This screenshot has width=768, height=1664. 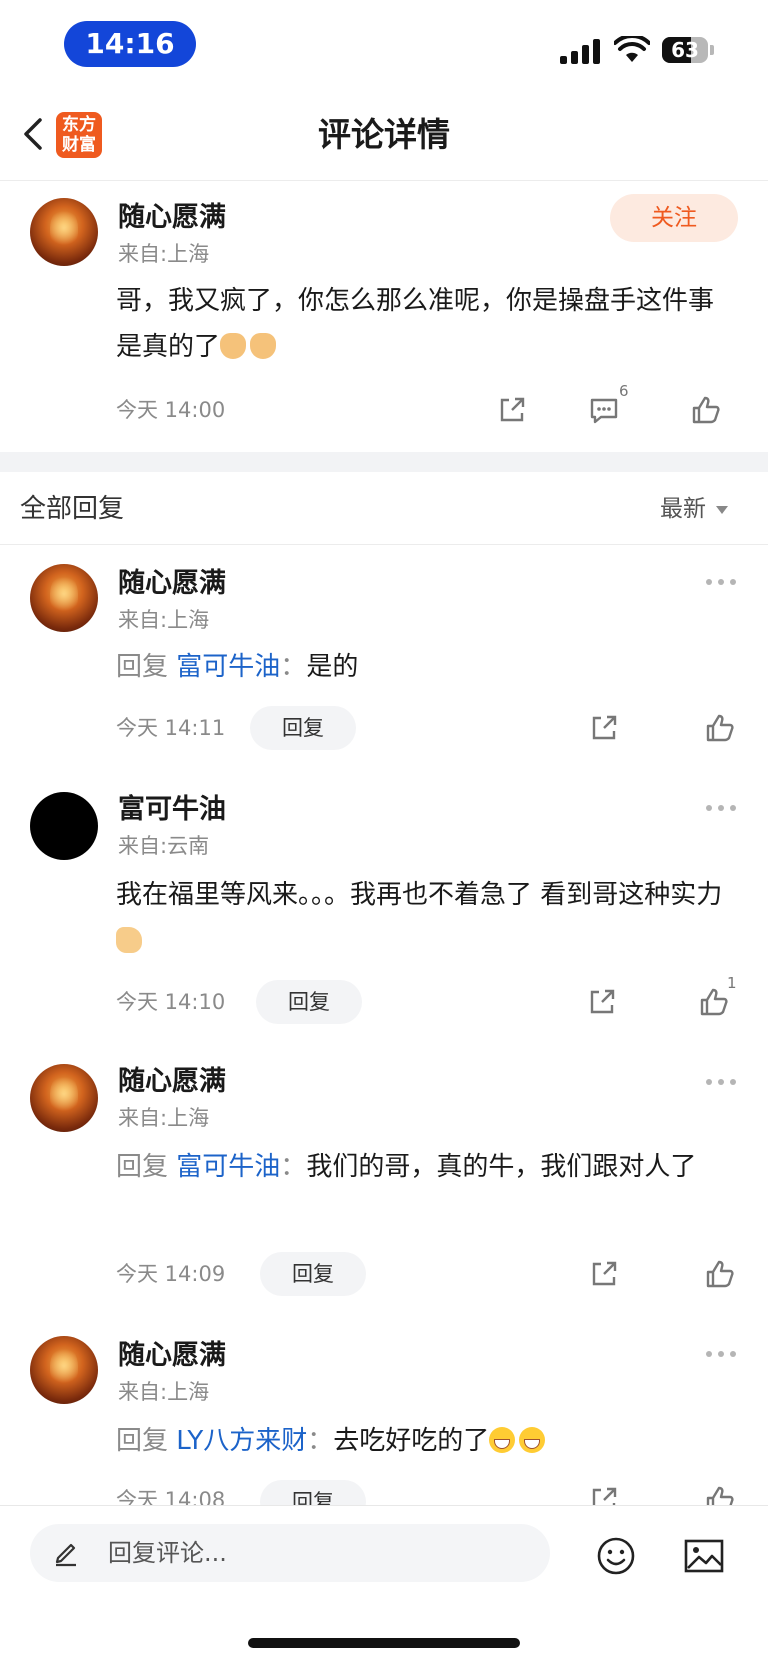 I want to click on follow-button: 关注, so click(x=674, y=218).